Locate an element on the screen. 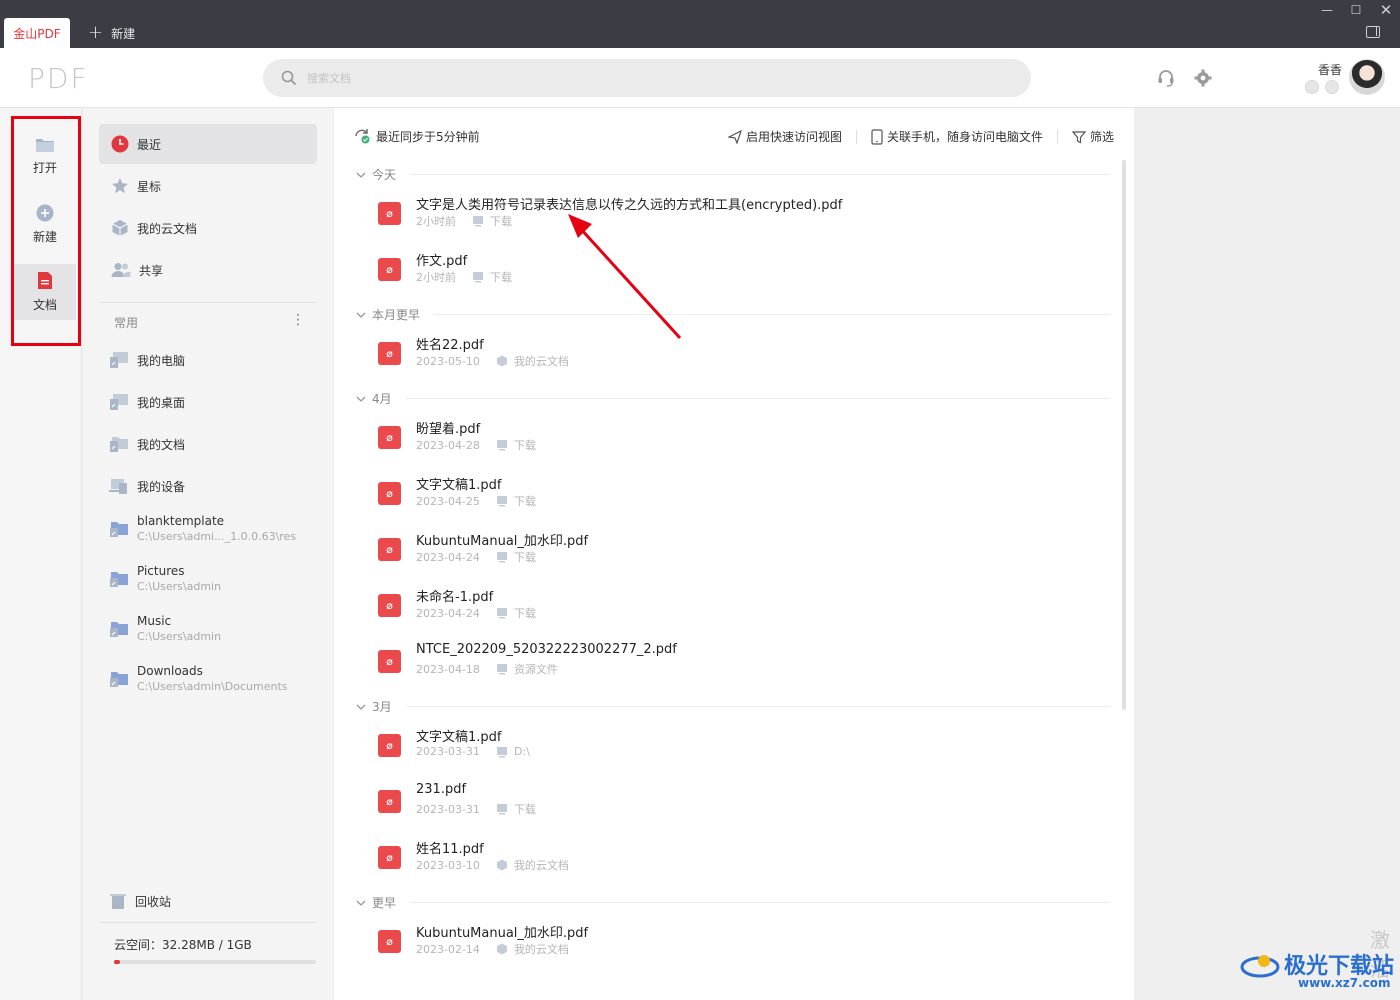 Image resolution: width=1400 pixels, height=1000 pixels. filter-icon is located at coordinates (1078, 136).